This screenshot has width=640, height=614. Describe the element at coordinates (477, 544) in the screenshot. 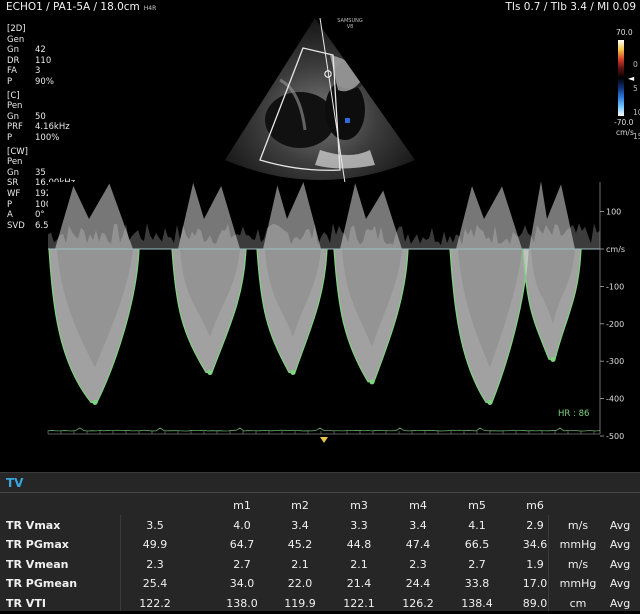

I see `measurement-value: 66.5` at that location.